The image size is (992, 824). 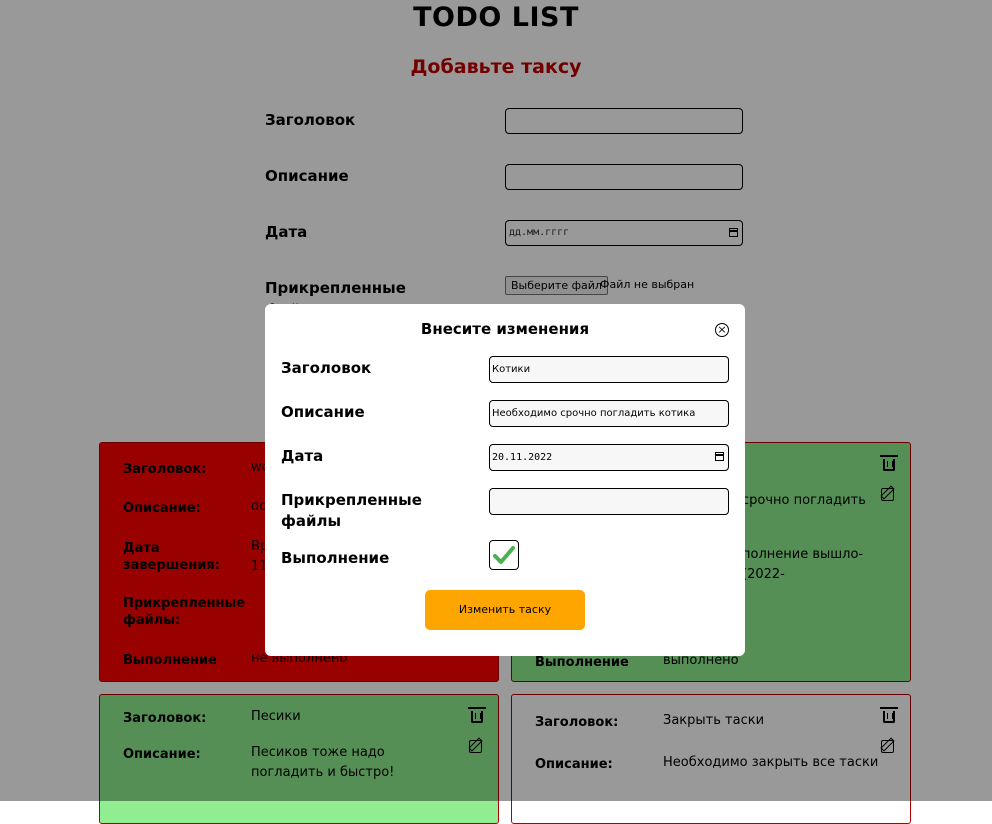 I want to click on modal-description-label: Описание, so click(x=323, y=412).